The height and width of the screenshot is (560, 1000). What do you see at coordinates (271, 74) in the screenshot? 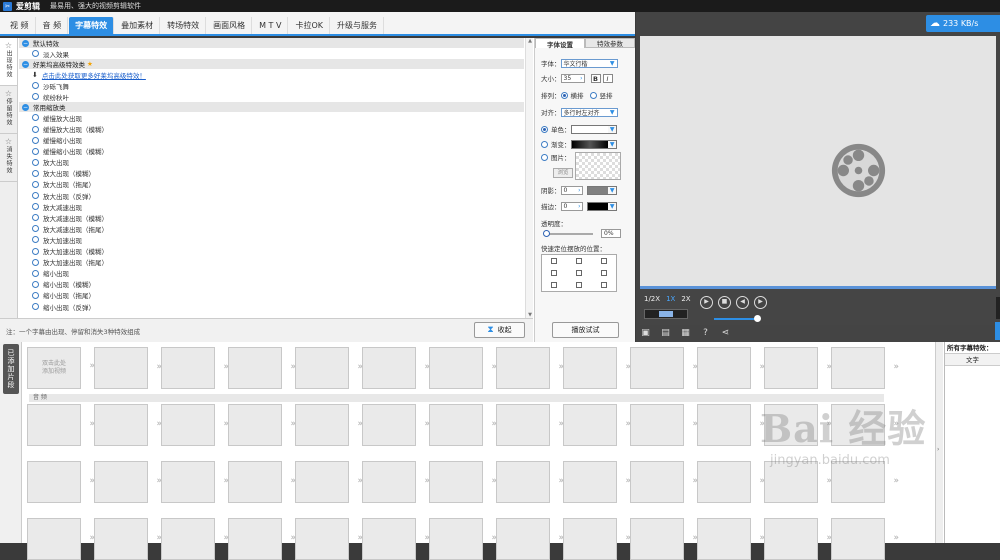
I see `download-more-row: ⬇ 点击此处获取更多好莱坞高级特效！` at bounding box center [271, 74].